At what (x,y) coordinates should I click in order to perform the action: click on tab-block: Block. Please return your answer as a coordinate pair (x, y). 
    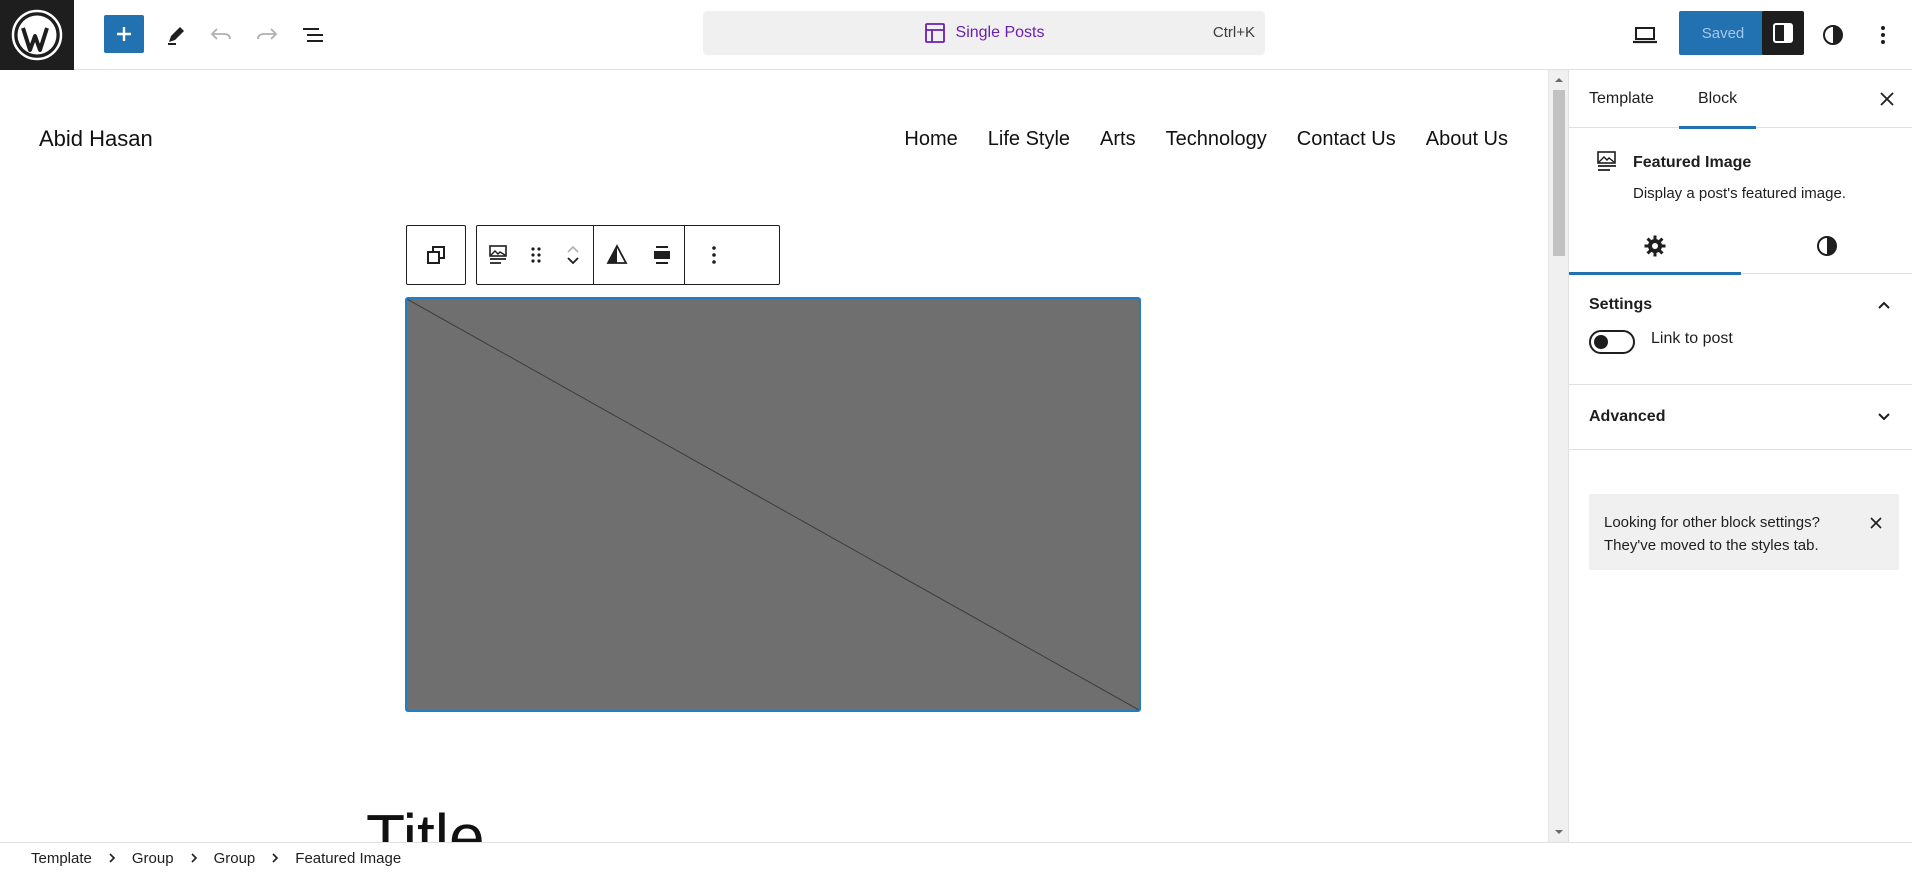
    Looking at the image, I should click on (1717, 99).